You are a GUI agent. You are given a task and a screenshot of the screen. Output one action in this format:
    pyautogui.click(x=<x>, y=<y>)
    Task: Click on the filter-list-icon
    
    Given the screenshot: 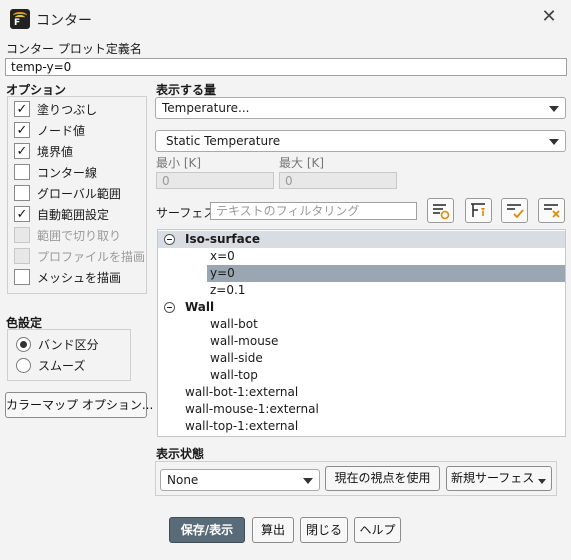 What is the action you would take?
    pyautogui.click(x=441, y=212)
    